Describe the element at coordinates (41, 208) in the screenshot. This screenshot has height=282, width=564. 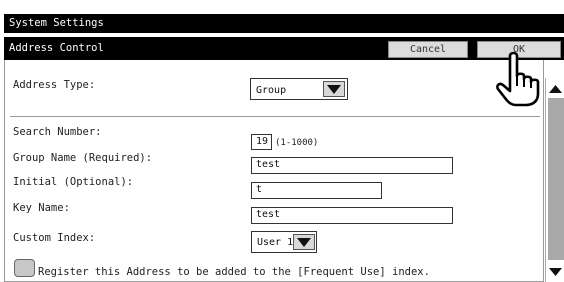
I see `key-name-label: Key Name:` at that location.